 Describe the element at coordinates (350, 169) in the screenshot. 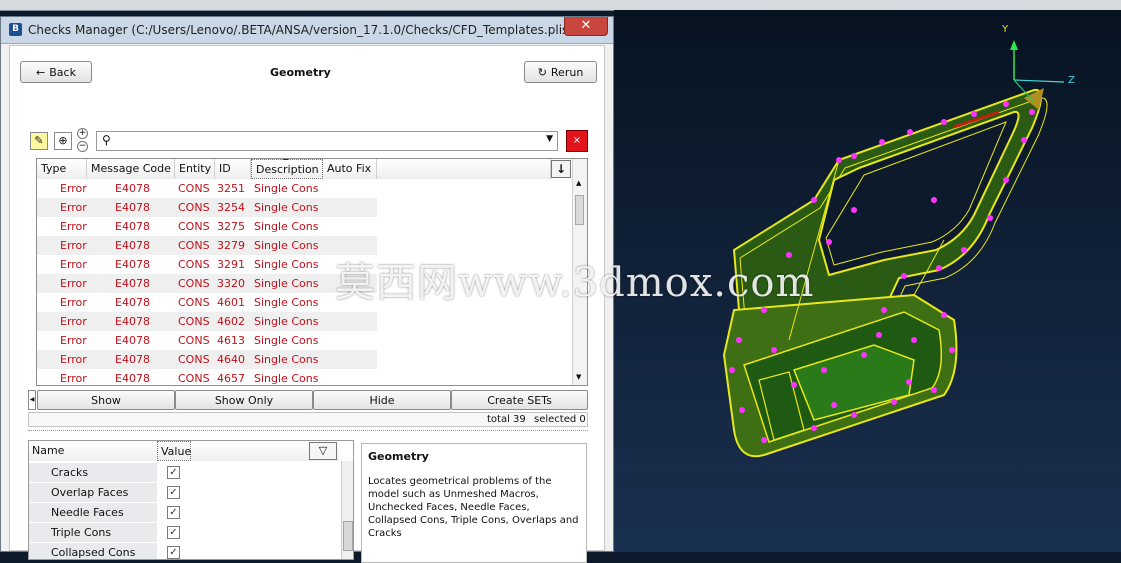

I see `column-header-auto-fix: Auto Fix` at that location.